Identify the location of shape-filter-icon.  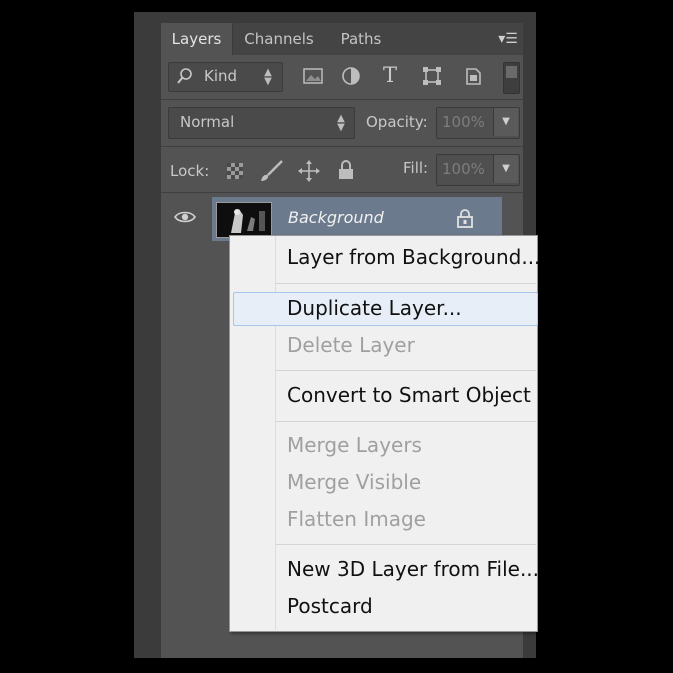
(432, 76).